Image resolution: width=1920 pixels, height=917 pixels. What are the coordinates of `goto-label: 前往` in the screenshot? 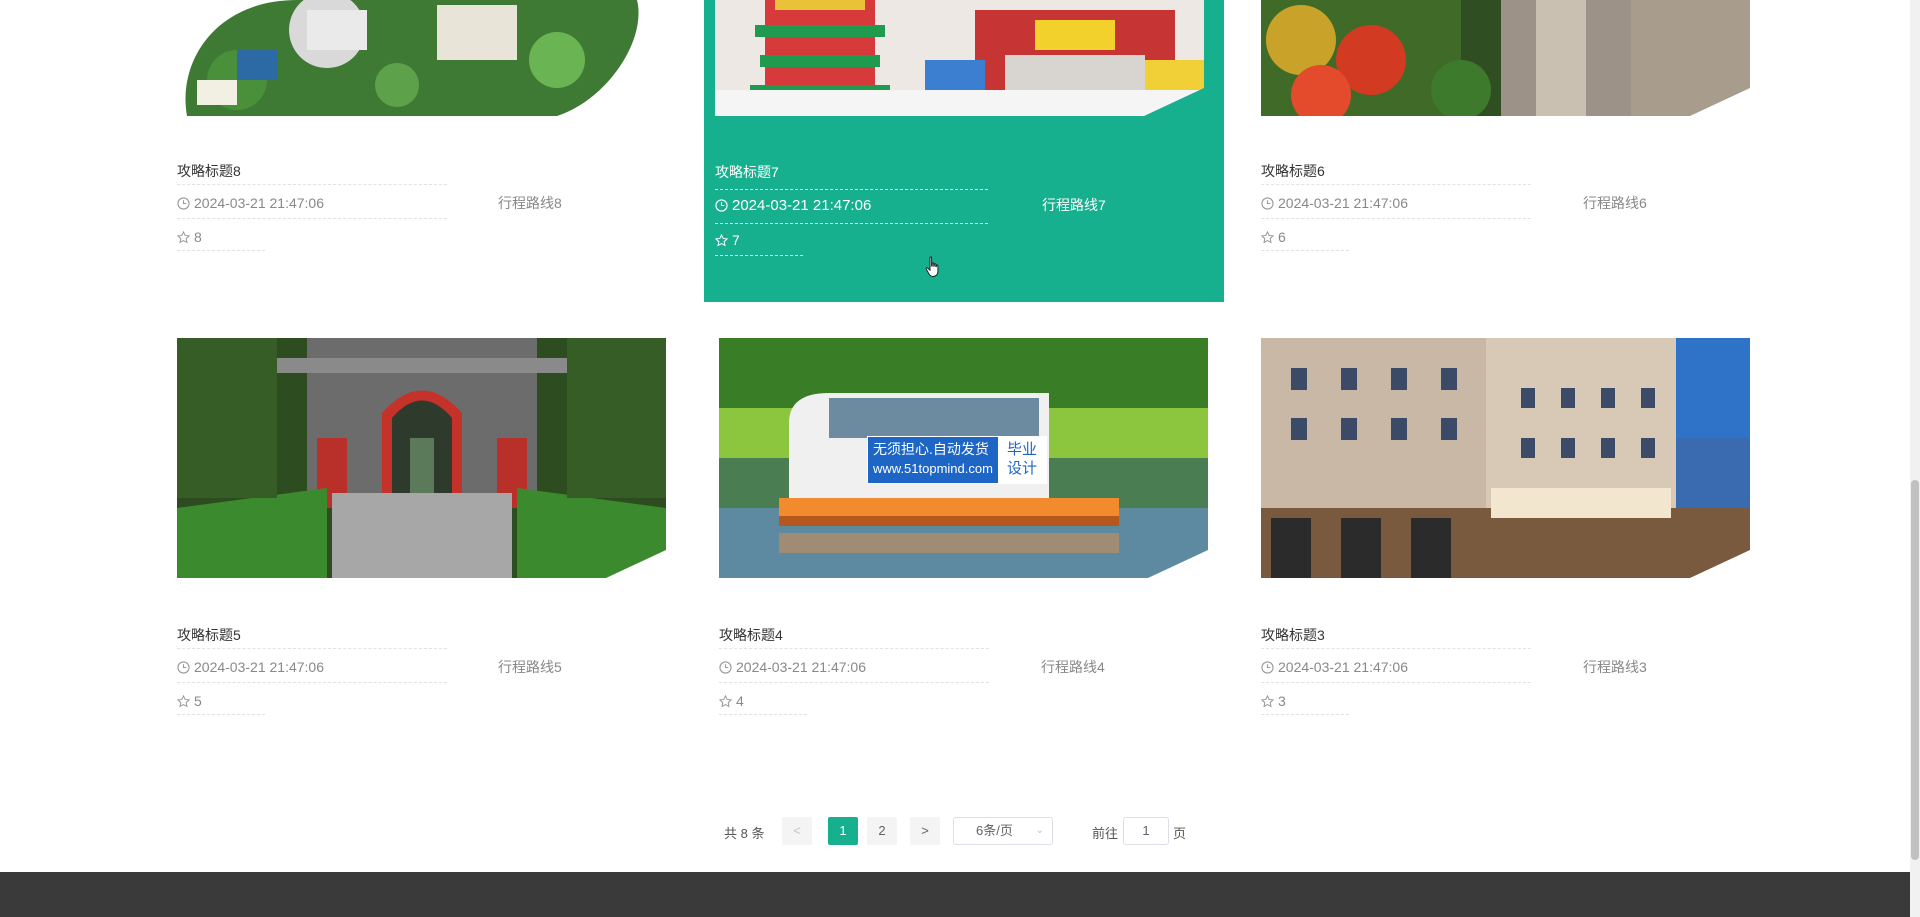 It's located at (1105, 833).